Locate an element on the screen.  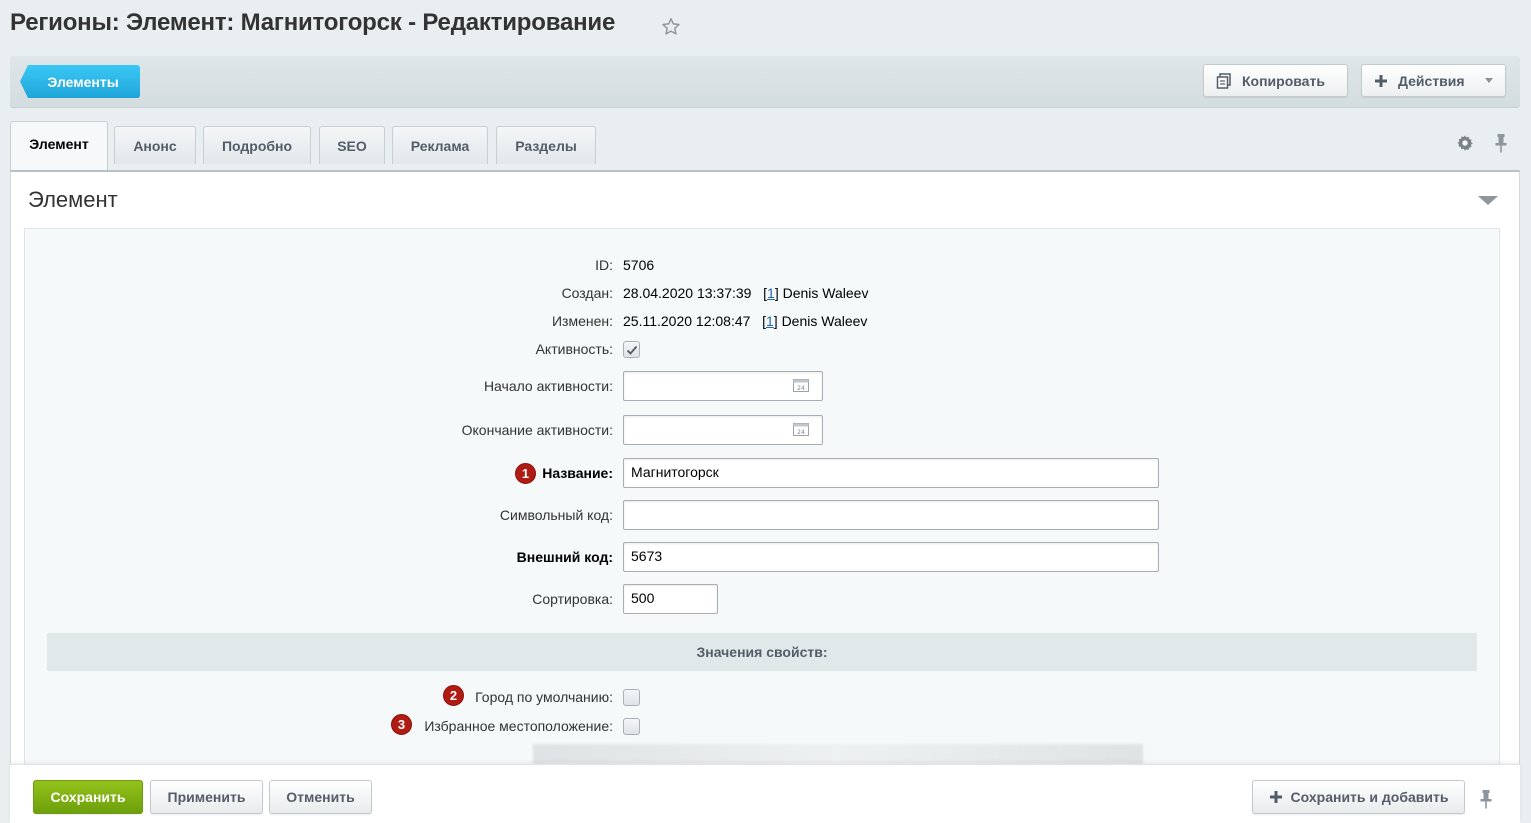
tab-sections: Разделы is located at coordinates (546, 145).